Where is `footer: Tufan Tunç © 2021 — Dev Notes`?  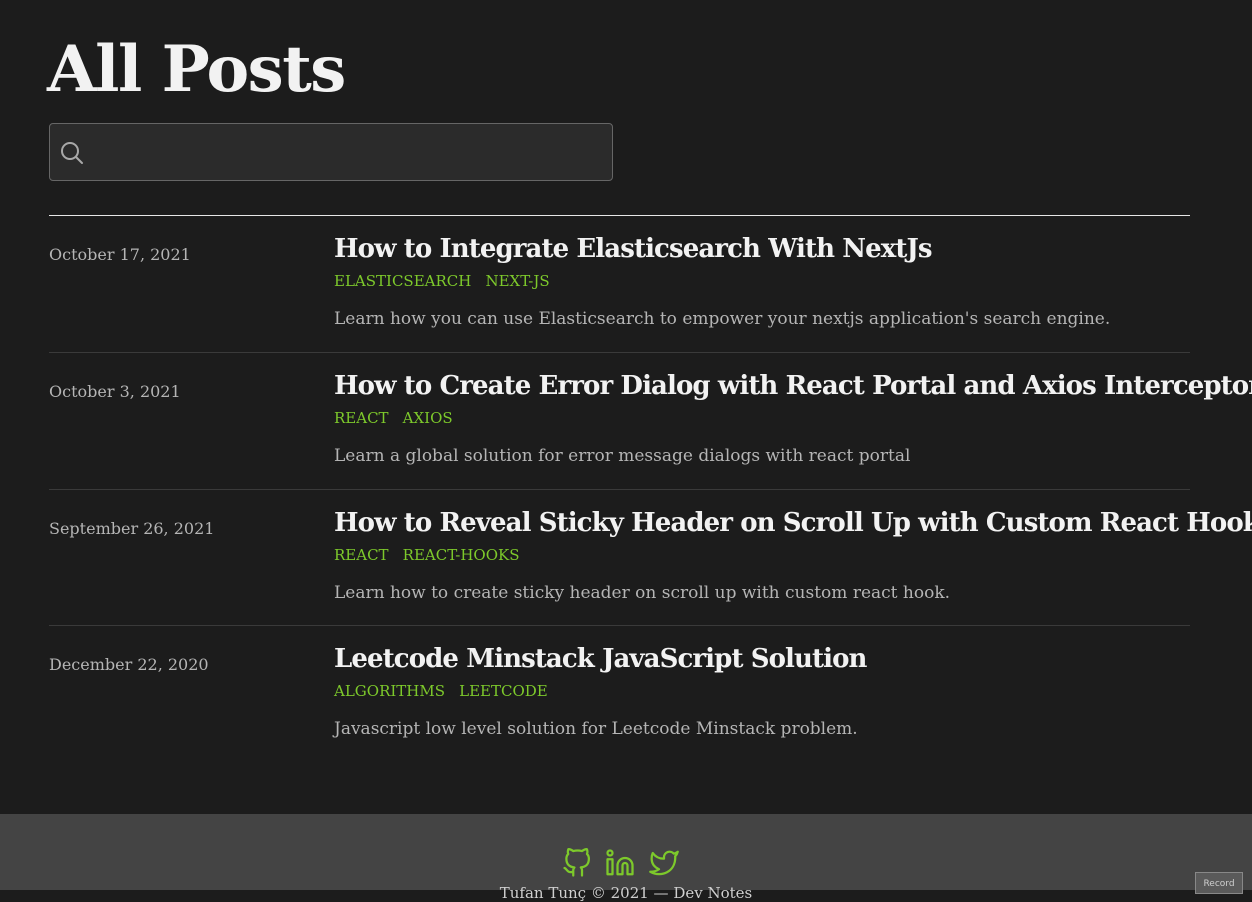 footer: Tufan Tunç © 2021 — Dev Notes is located at coordinates (626, 858).